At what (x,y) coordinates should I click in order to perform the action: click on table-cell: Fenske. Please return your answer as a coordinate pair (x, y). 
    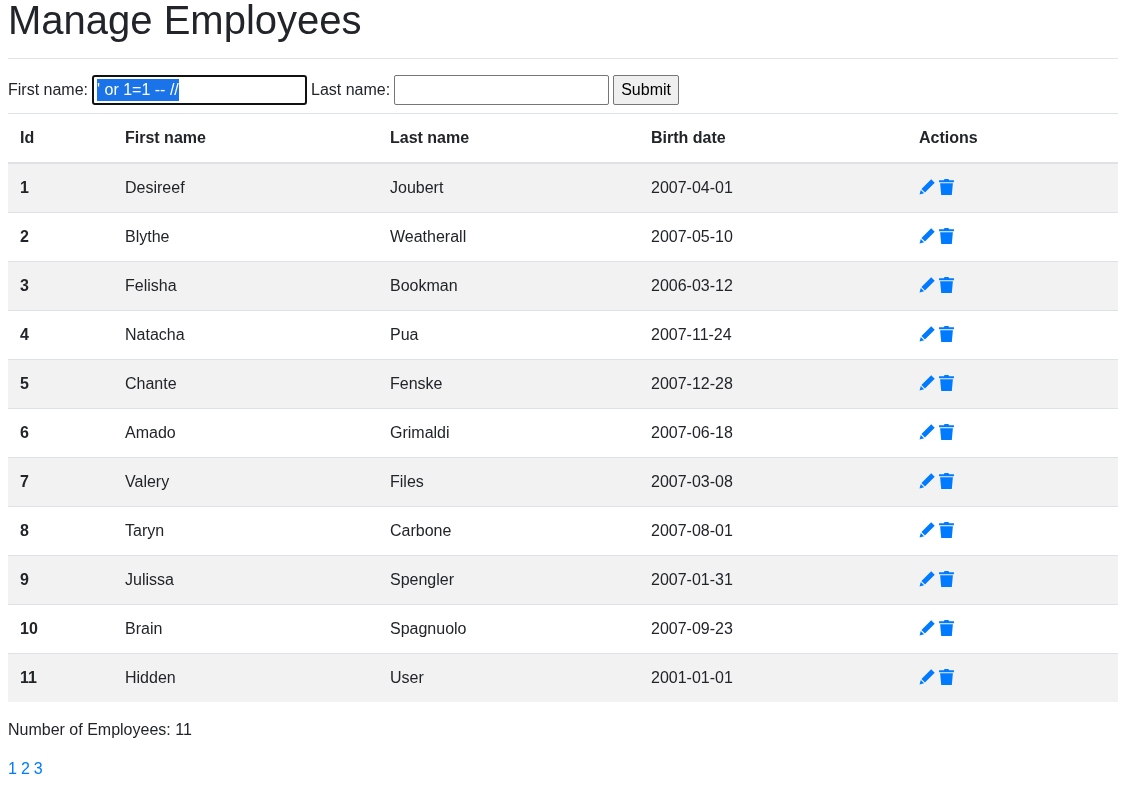
    Looking at the image, I should click on (508, 384).